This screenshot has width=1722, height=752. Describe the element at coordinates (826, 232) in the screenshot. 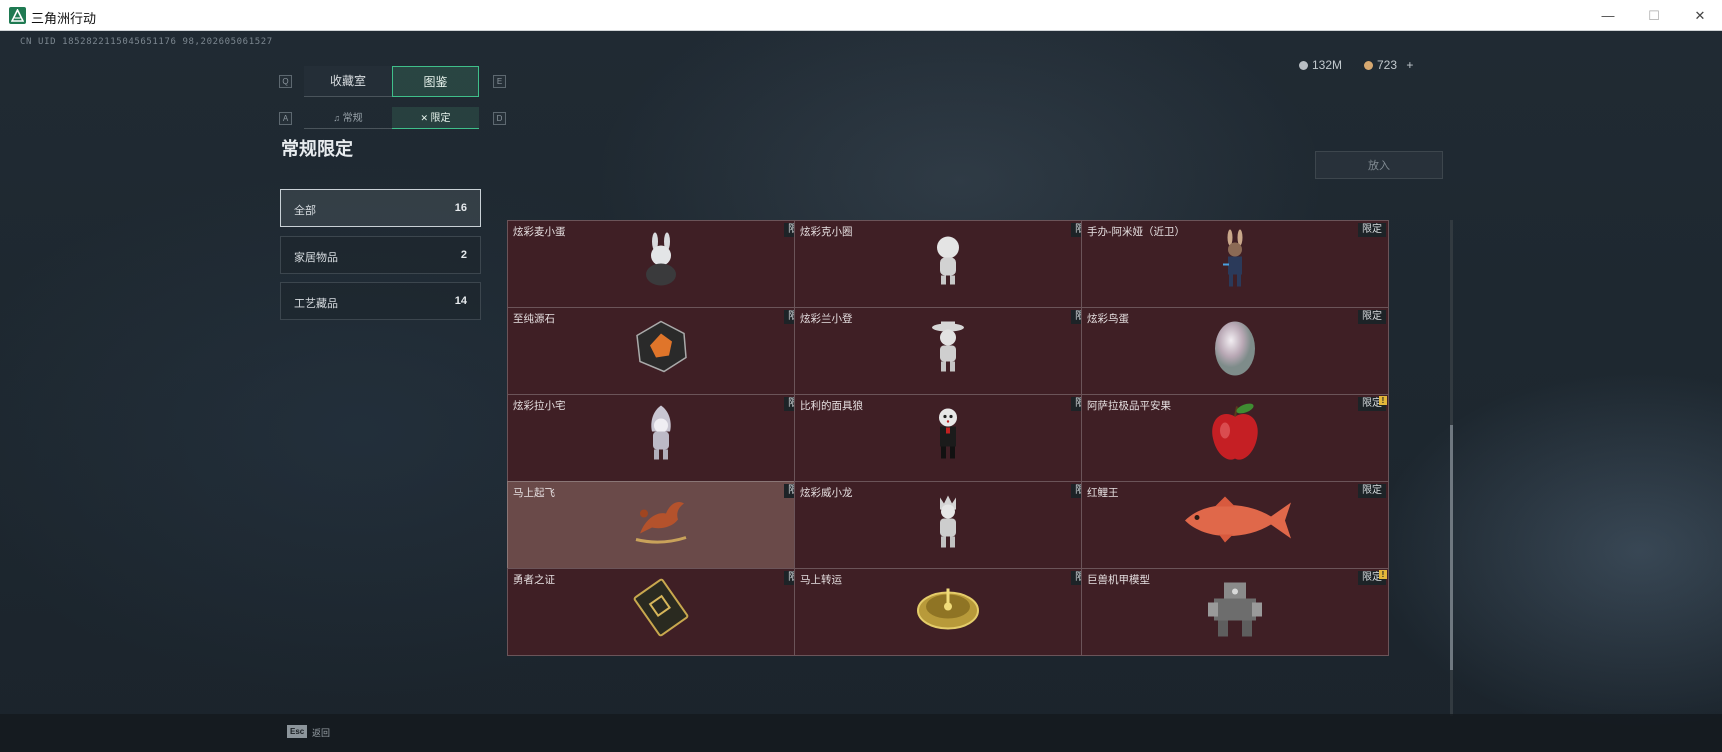

I see `item-name: 炫彩克小圈` at that location.